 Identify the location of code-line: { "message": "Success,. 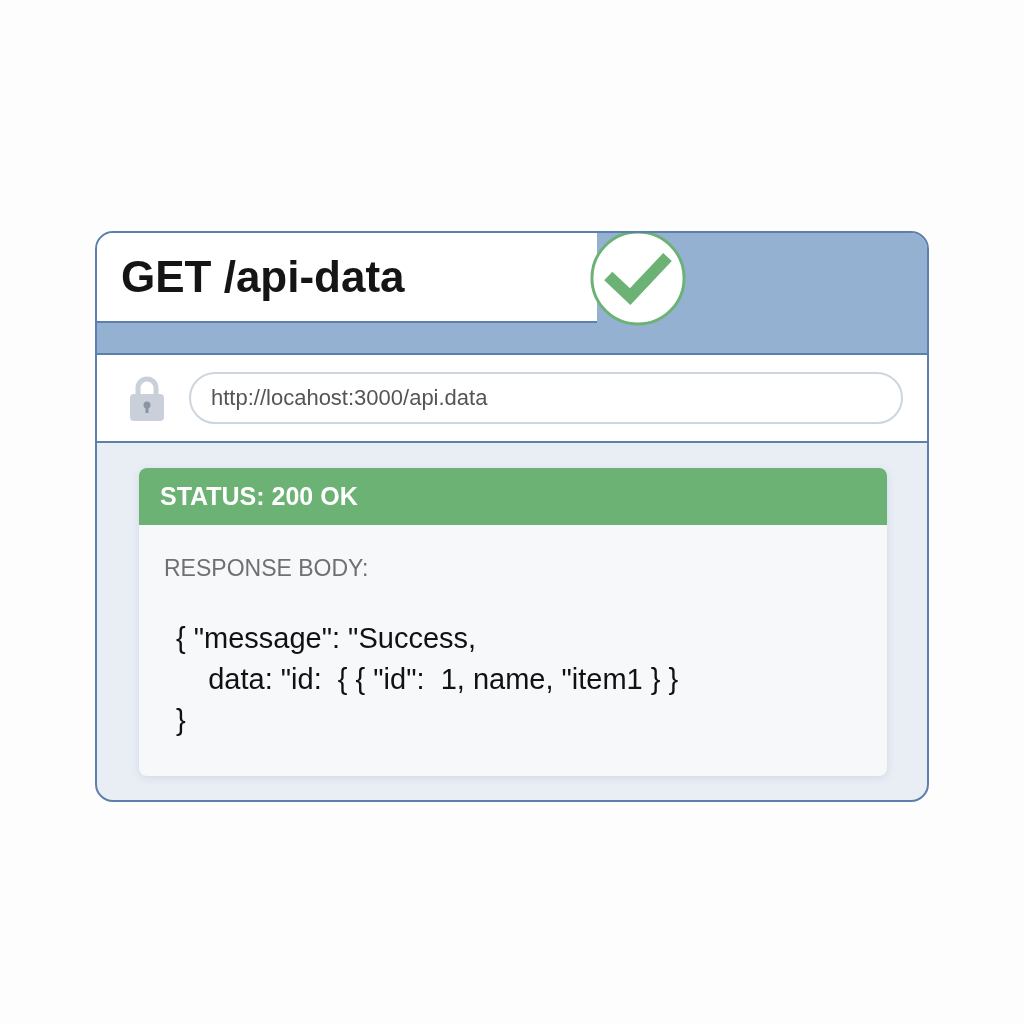
(327, 638).